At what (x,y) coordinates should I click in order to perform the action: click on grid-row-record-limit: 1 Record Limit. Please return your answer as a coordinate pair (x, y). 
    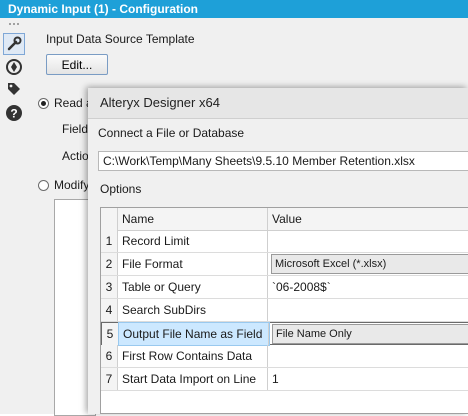
    Looking at the image, I should click on (284, 241).